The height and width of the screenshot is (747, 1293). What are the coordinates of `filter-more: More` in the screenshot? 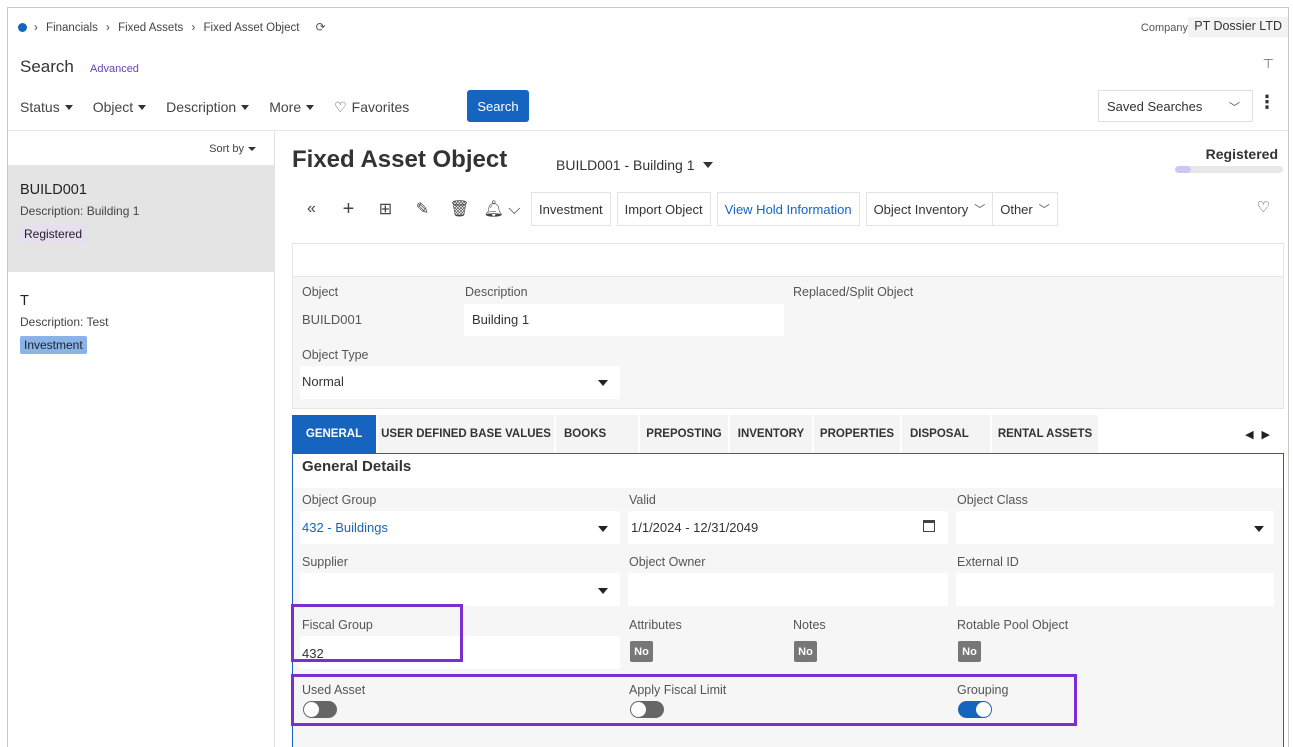 It's located at (292, 107).